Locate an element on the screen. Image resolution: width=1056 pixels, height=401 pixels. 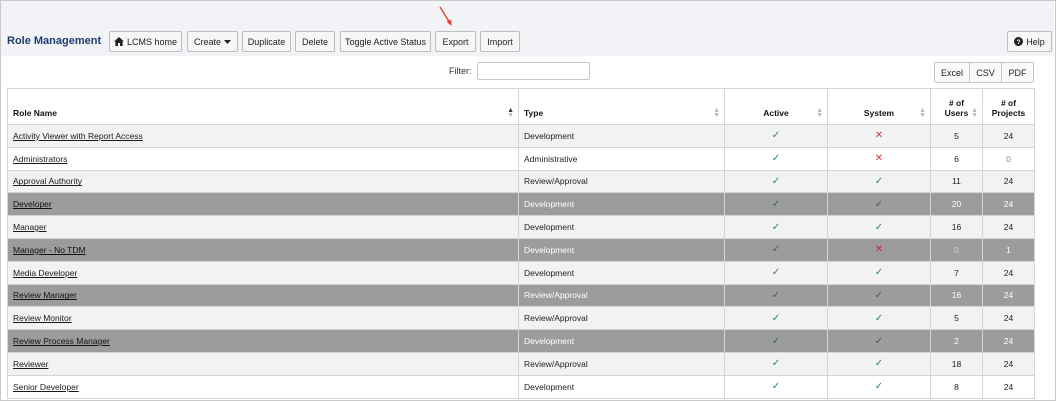
role-name-cell: Approval Authority is located at coordinates (263, 181).